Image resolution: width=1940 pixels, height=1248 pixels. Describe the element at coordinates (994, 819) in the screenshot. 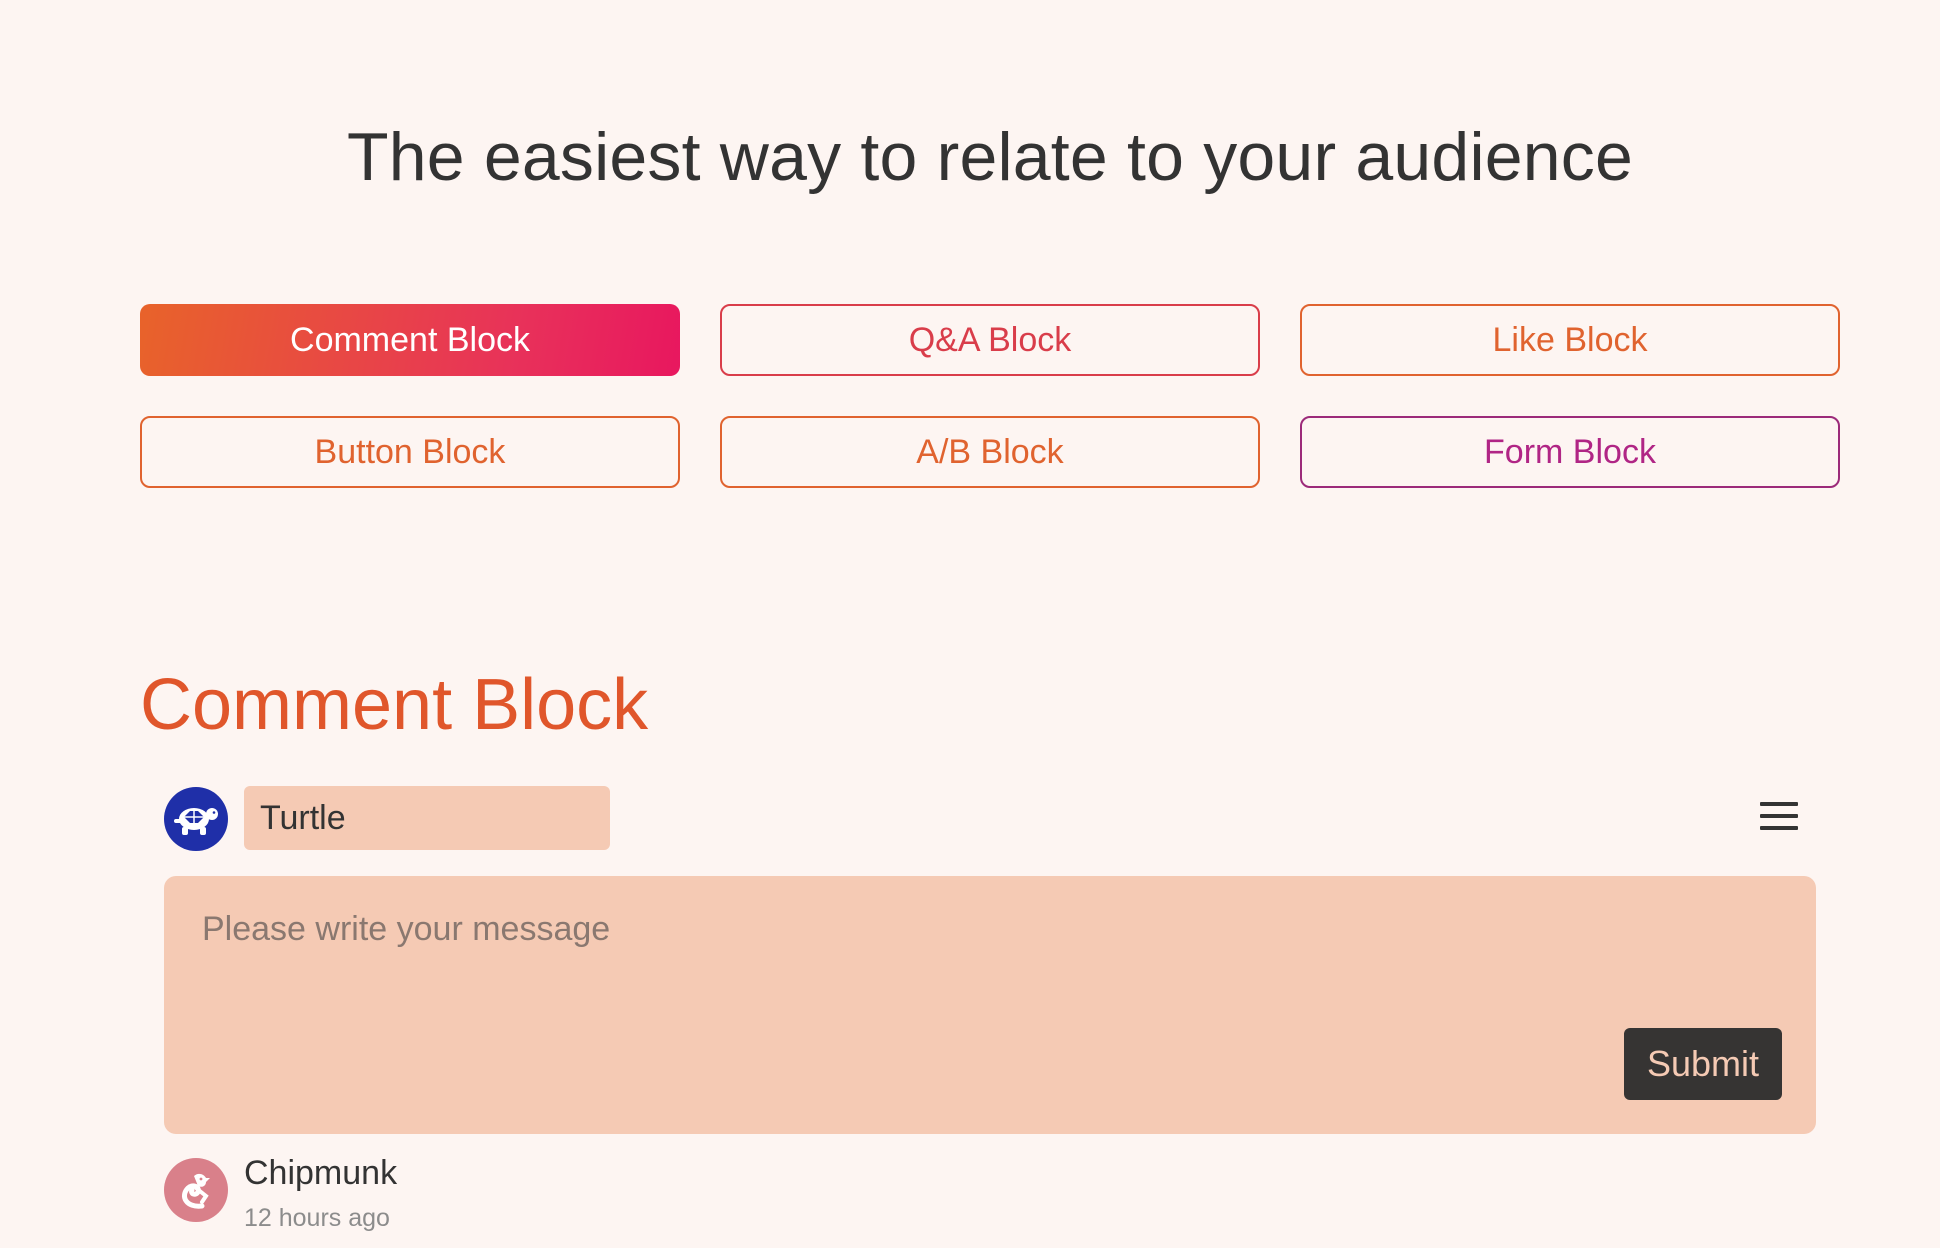

I see `comment-author-row` at that location.